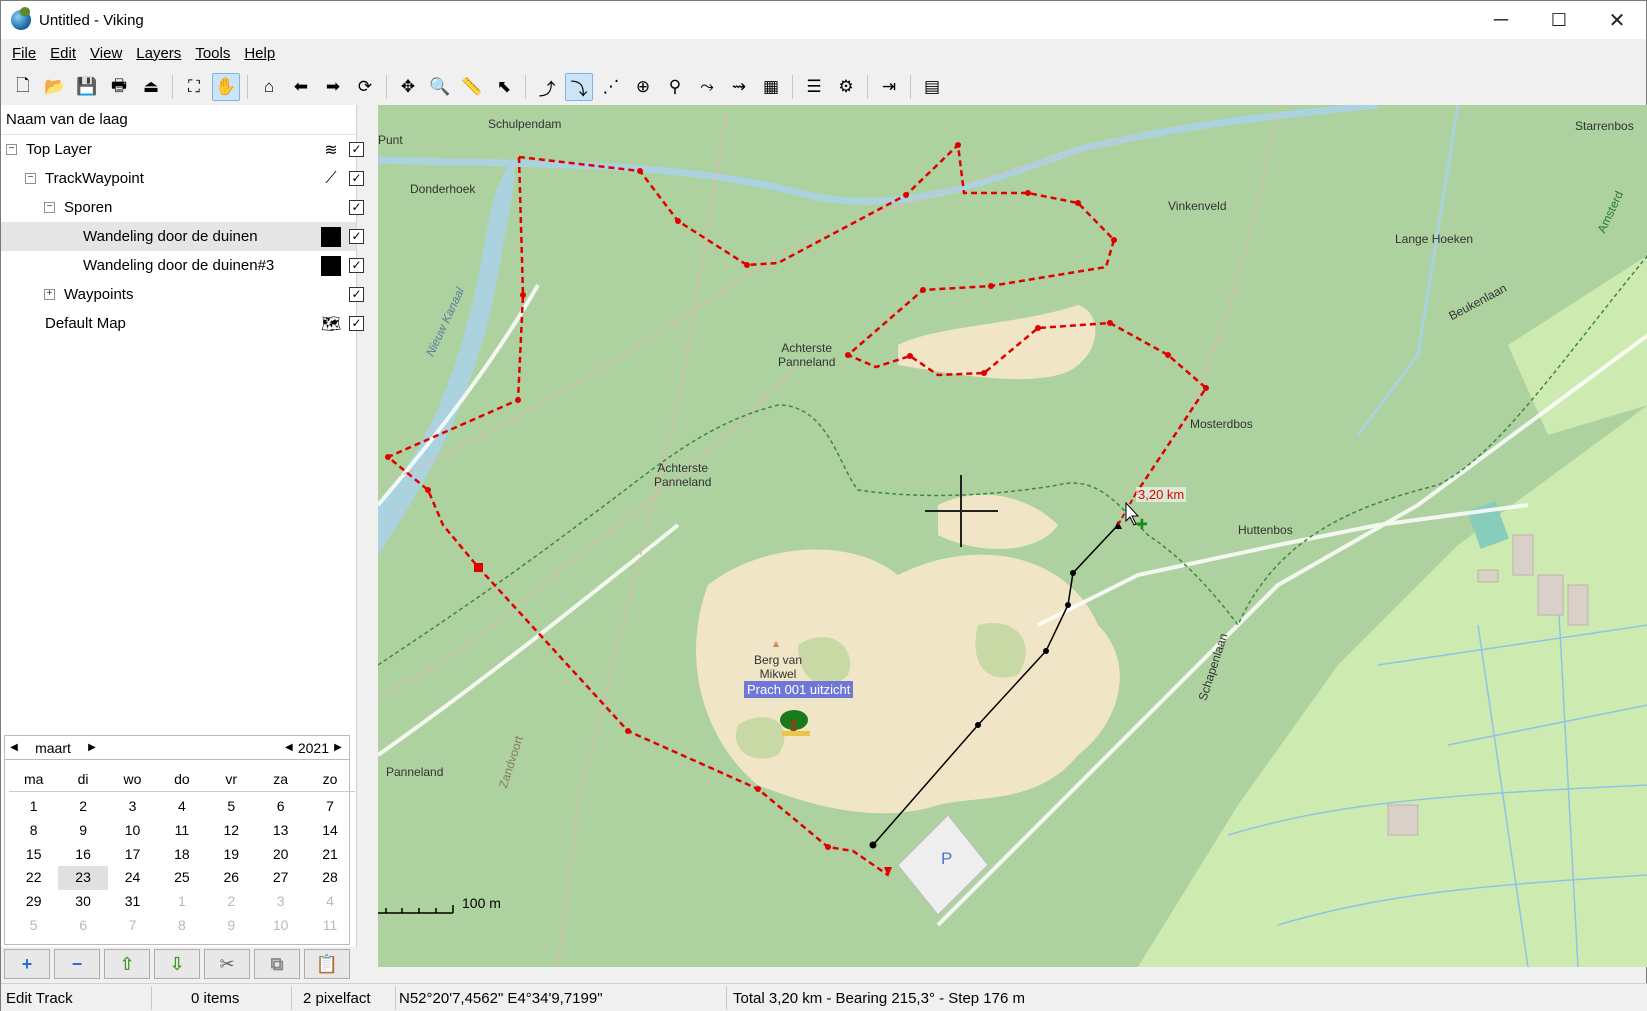 This screenshot has width=1647, height=1011. Describe the element at coordinates (182, 294) in the screenshot. I see `layer-tree-row: + Waypoints ✓` at that location.